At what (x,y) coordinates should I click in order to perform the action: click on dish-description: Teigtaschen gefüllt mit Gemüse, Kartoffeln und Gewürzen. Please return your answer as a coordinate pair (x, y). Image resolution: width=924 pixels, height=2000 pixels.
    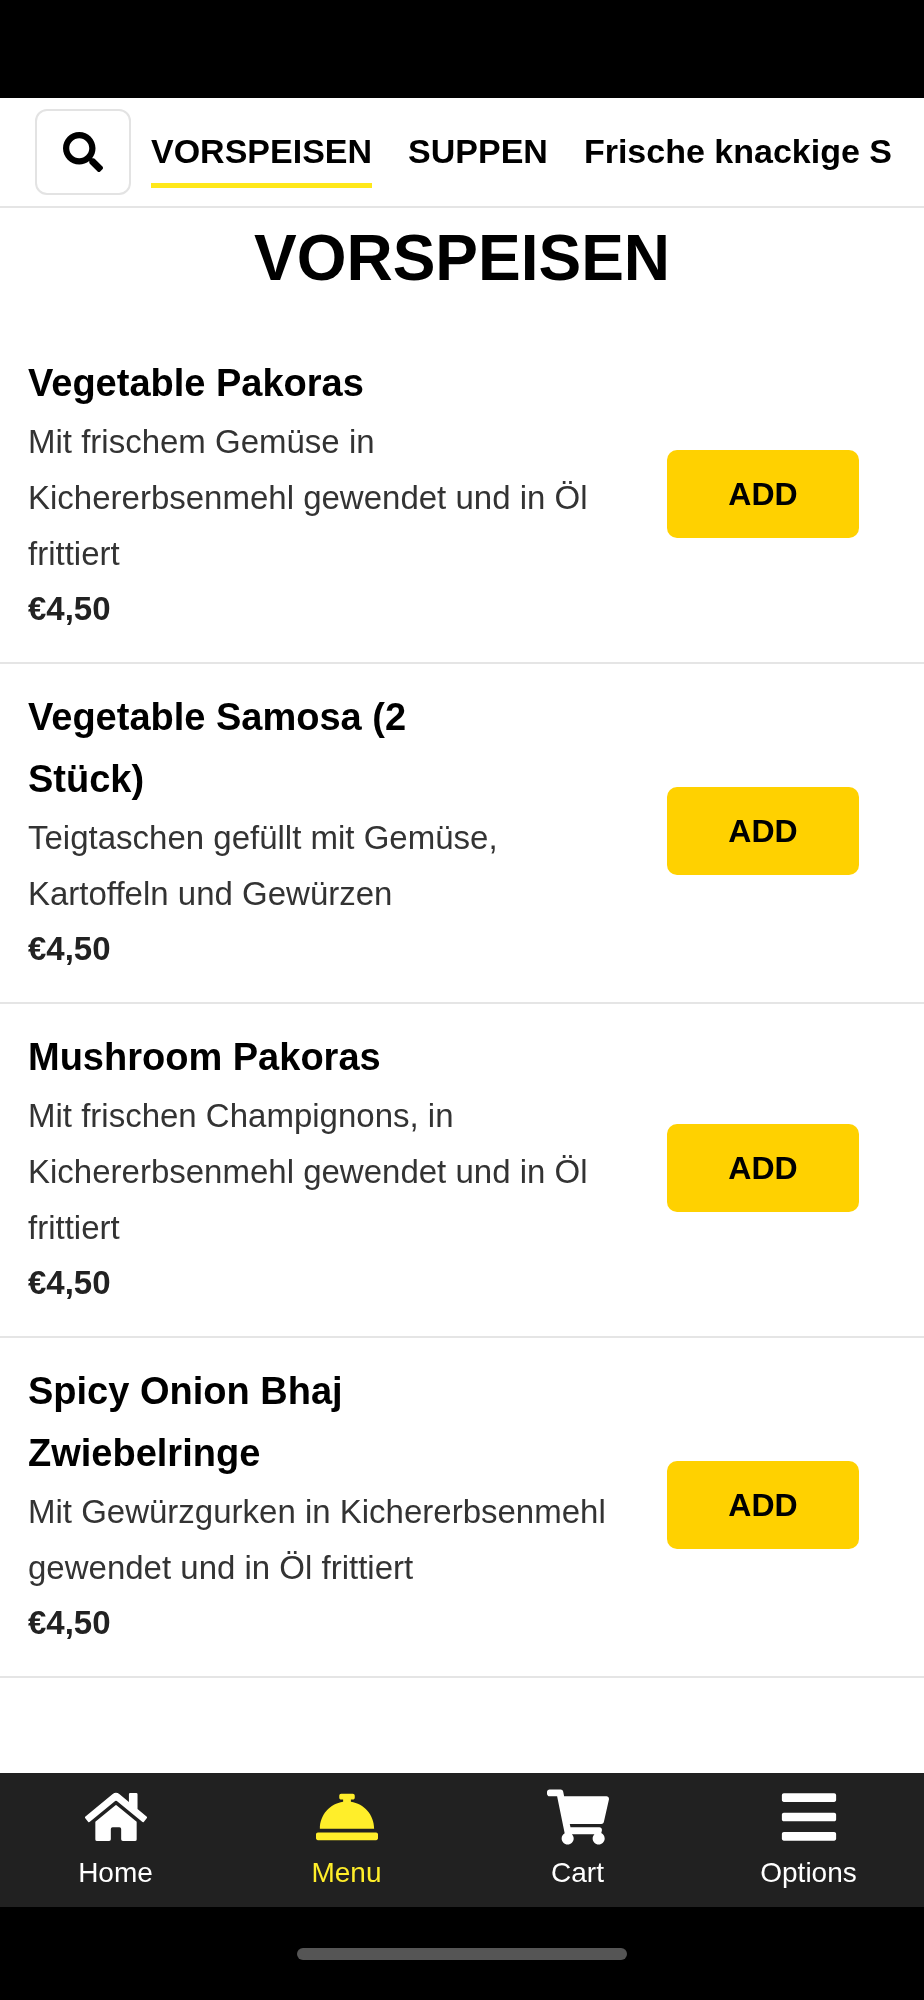
    Looking at the image, I should click on (263, 866).